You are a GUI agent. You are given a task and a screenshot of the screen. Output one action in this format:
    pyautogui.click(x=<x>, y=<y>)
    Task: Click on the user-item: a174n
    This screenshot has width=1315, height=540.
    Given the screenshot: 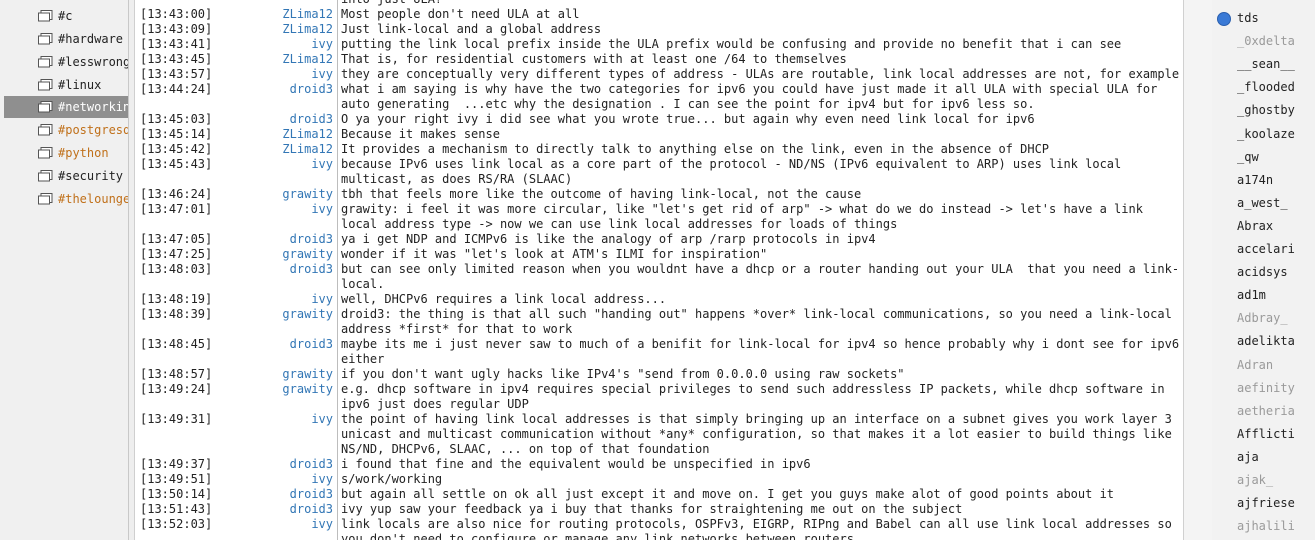 What is the action you would take?
    pyautogui.click(x=1276, y=180)
    